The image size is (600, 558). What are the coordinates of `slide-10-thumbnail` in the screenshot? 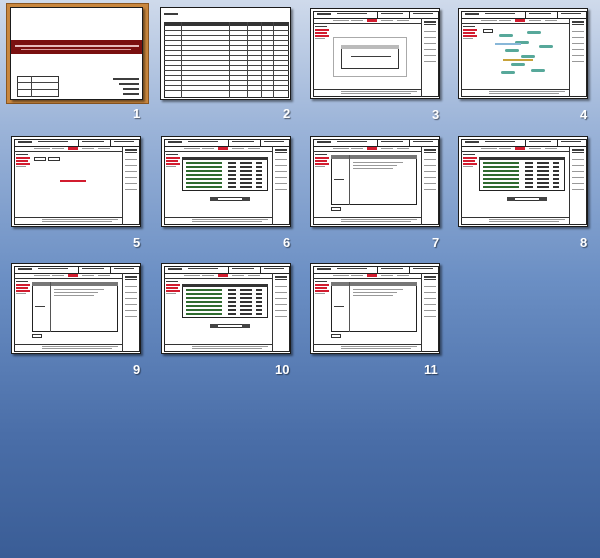 It's located at (226, 308).